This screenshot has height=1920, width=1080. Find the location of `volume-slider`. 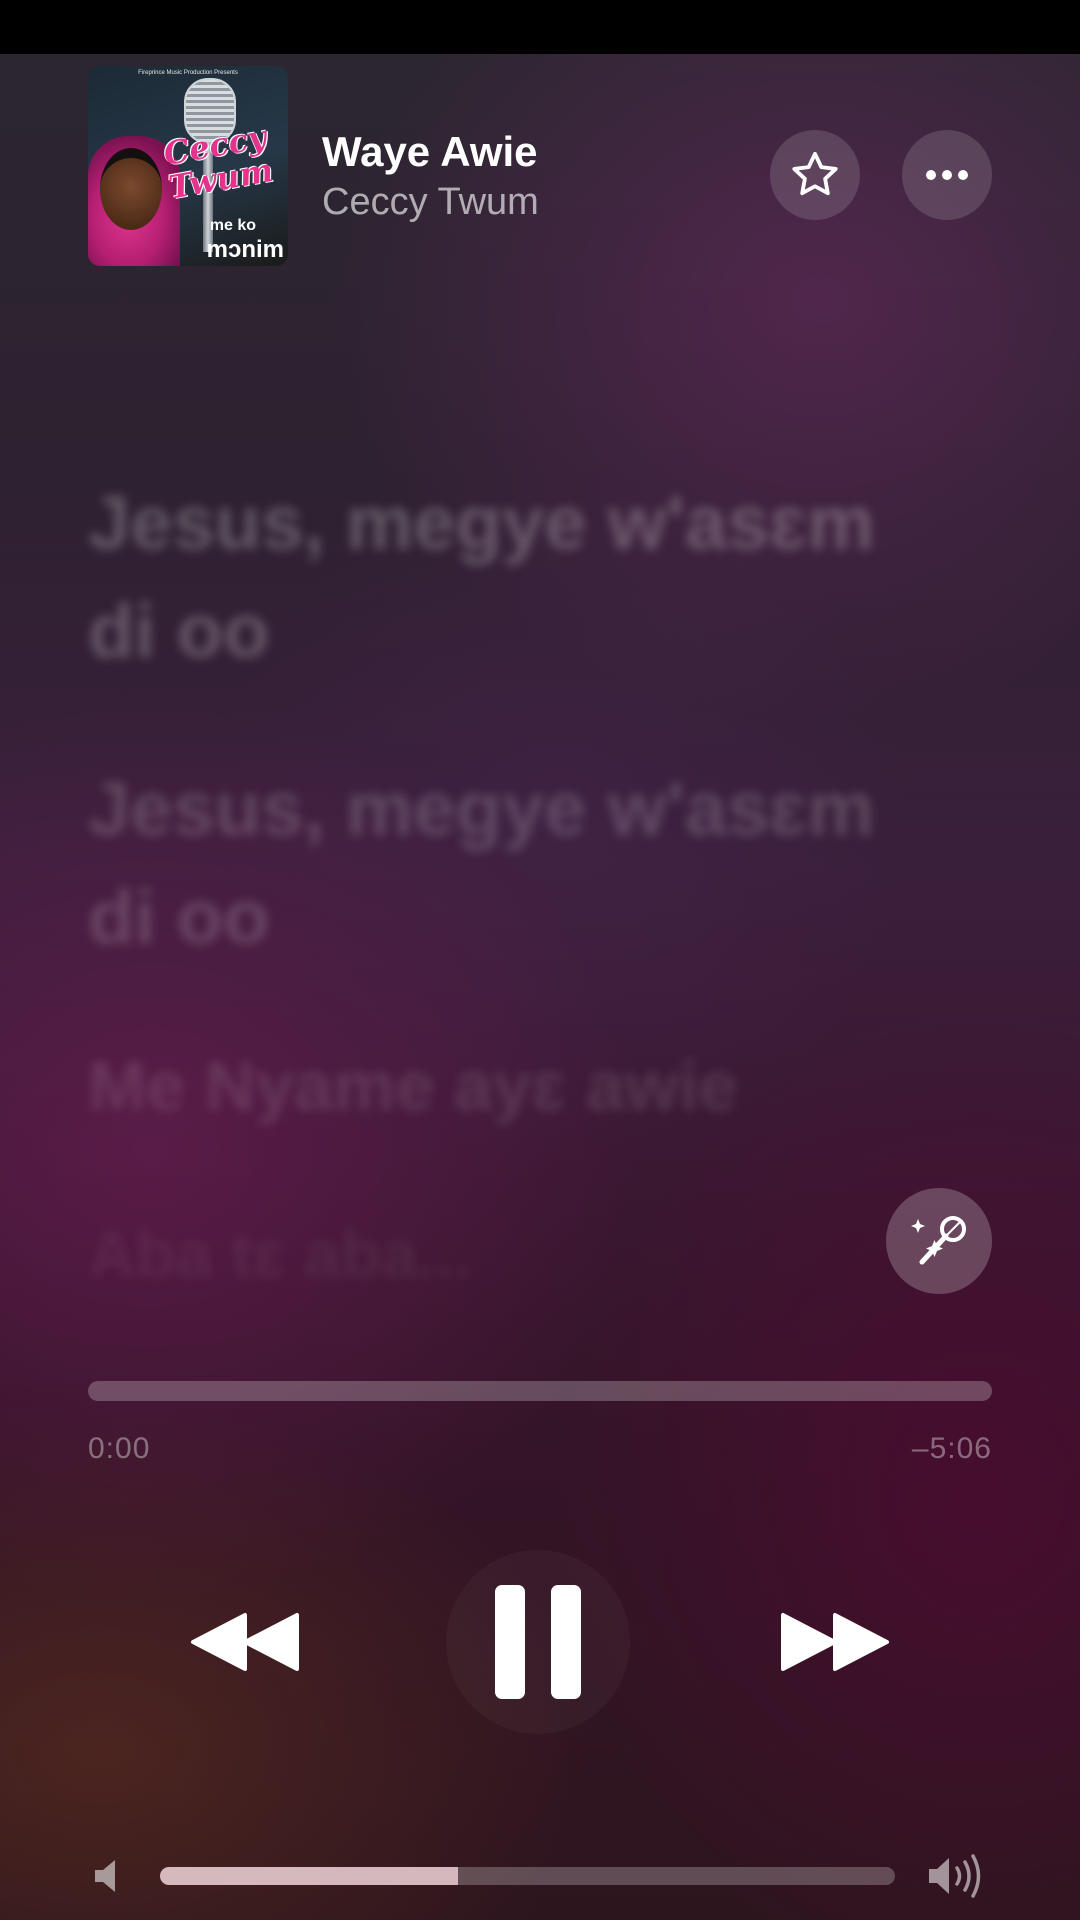

volume-slider is located at coordinates (527, 1876).